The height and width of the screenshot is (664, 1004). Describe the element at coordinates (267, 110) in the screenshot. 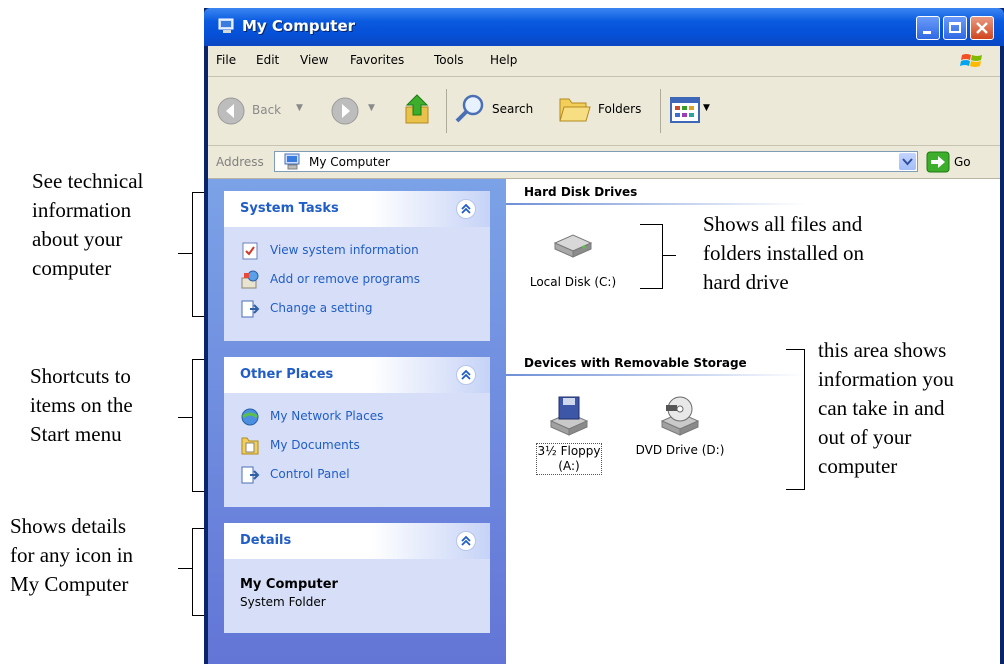

I see `back-label: Back` at that location.